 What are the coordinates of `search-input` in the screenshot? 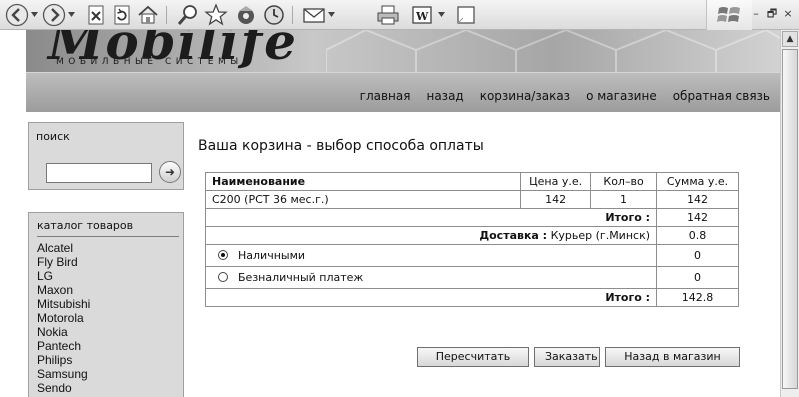 It's located at (99, 173).